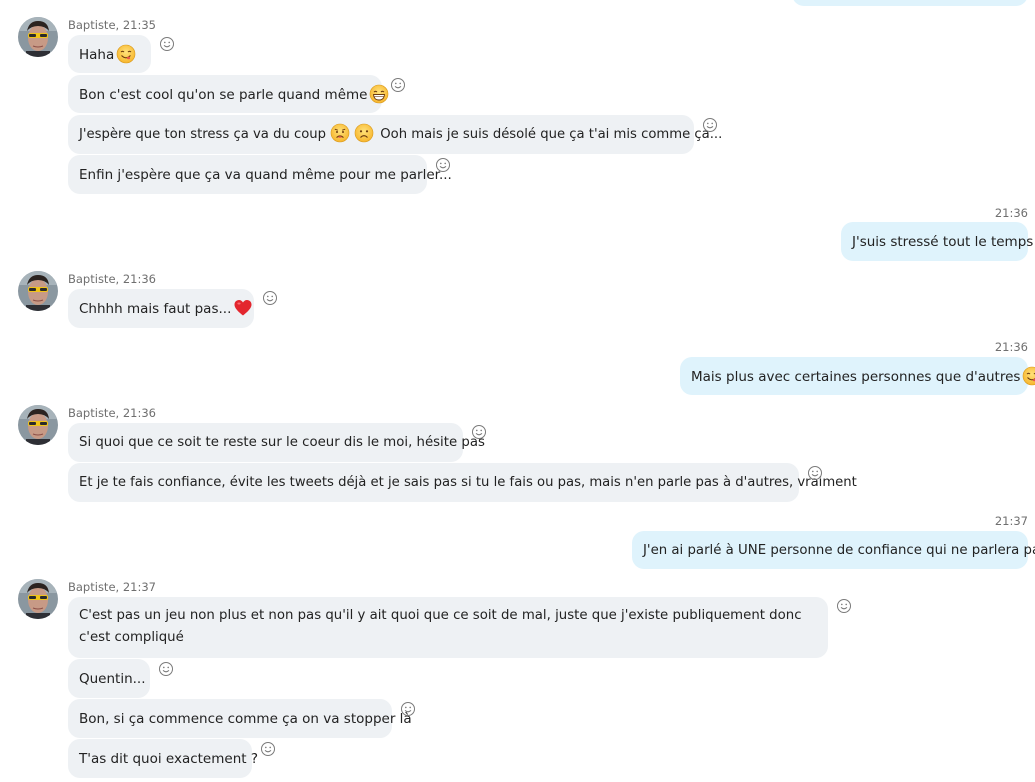 The image size is (1035, 782). What do you see at coordinates (1011, 521) in the screenshot?
I see `message-timestamp: 21:37` at bounding box center [1011, 521].